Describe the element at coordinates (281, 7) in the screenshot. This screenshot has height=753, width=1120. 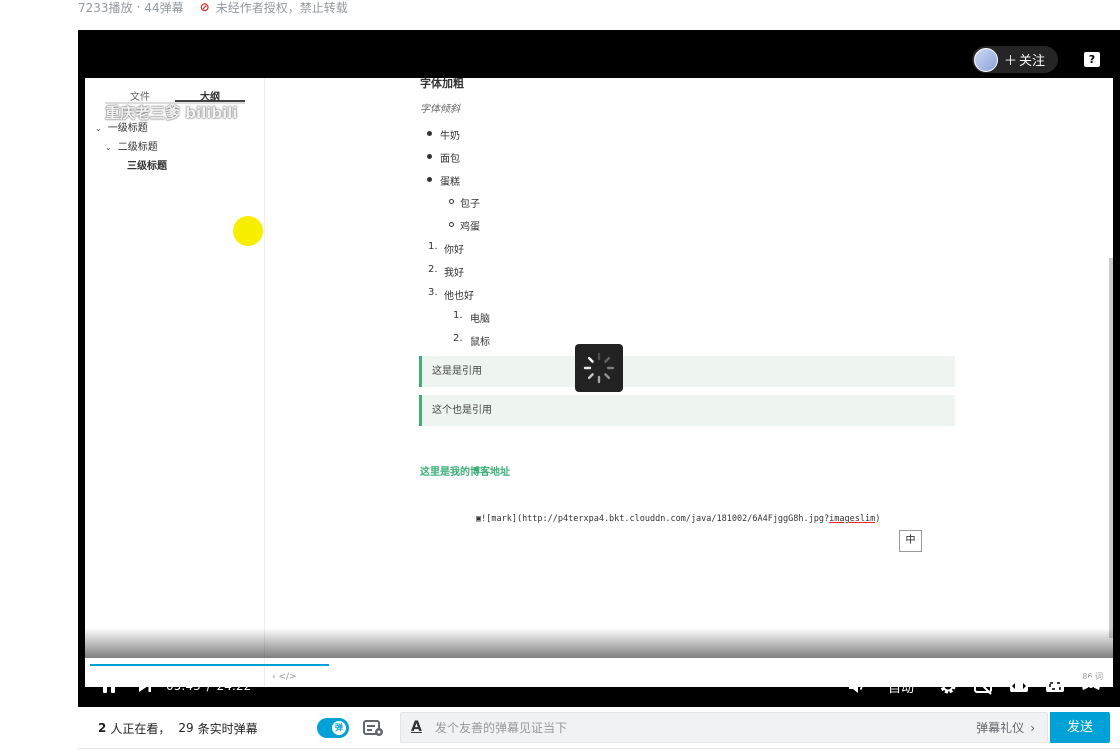
I see `copyright-notice: 未经作者授权，禁止转载` at that location.